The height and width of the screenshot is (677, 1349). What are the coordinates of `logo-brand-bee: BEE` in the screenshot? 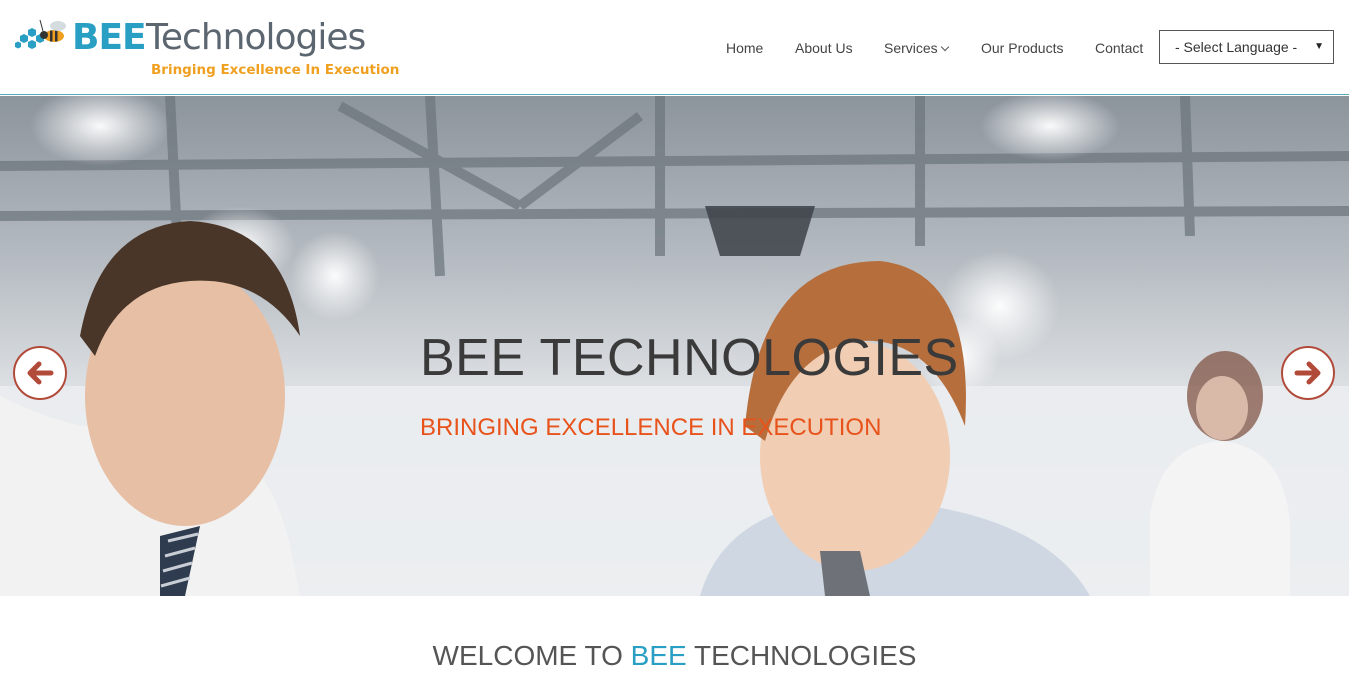 It's located at (109, 37).